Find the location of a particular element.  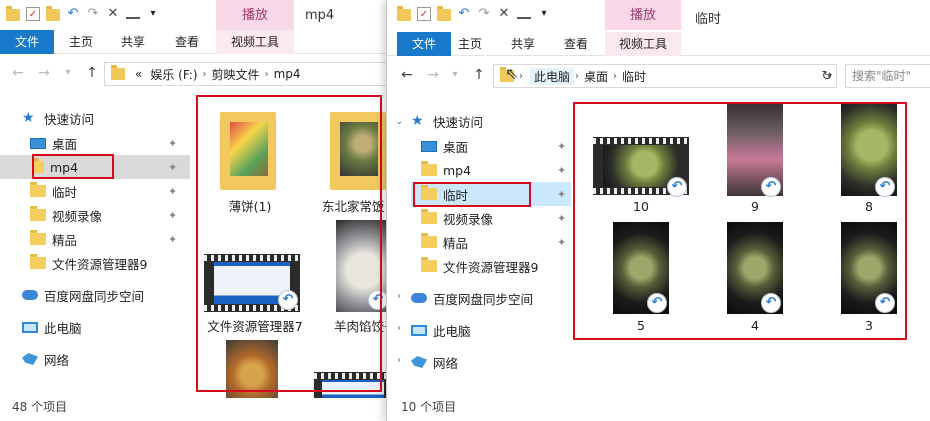

breadcrumb-desktop: 桌面 is located at coordinates (596, 76).